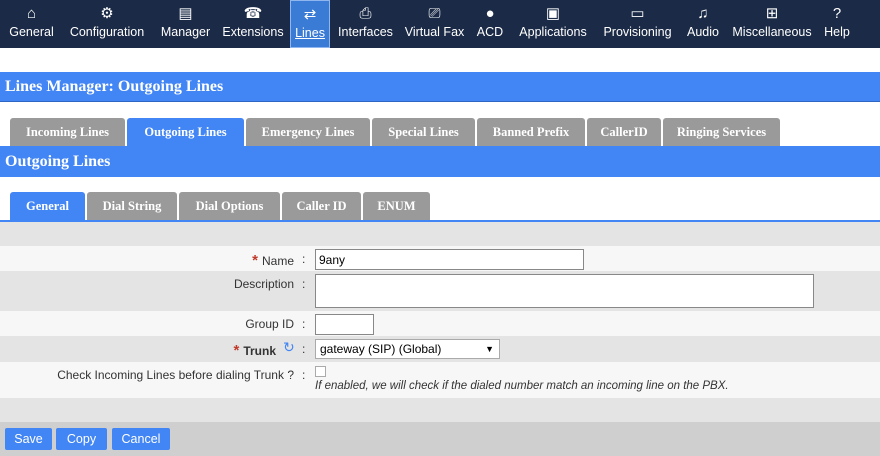 The height and width of the screenshot is (456, 880). I want to click on agent-icon: ●, so click(490, 13).